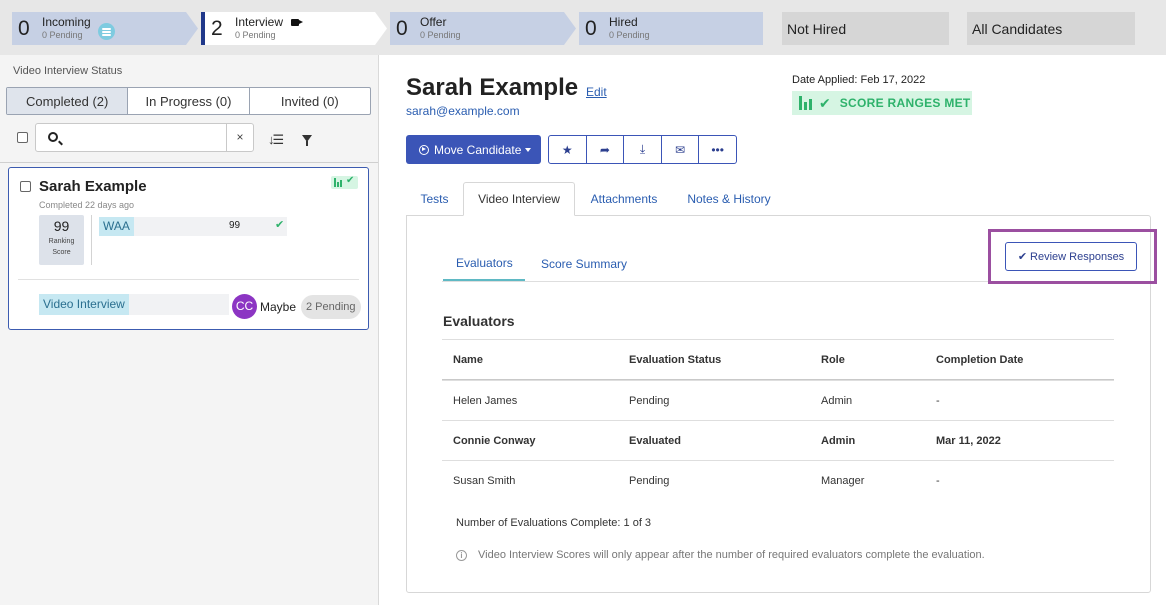 The height and width of the screenshot is (605, 1166). What do you see at coordinates (84, 304) in the screenshot?
I see `video-interview-tag: Video Interview` at bounding box center [84, 304].